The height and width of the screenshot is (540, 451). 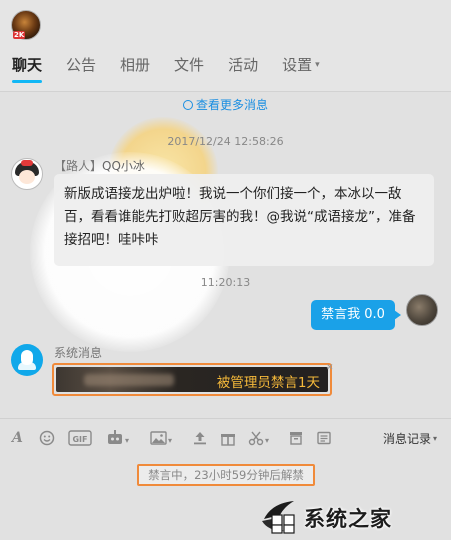 What do you see at coordinates (226, 475) in the screenshot?
I see `ban-status-notice: 禁言中，23小时59分钟后解禁` at bounding box center [226, 475].